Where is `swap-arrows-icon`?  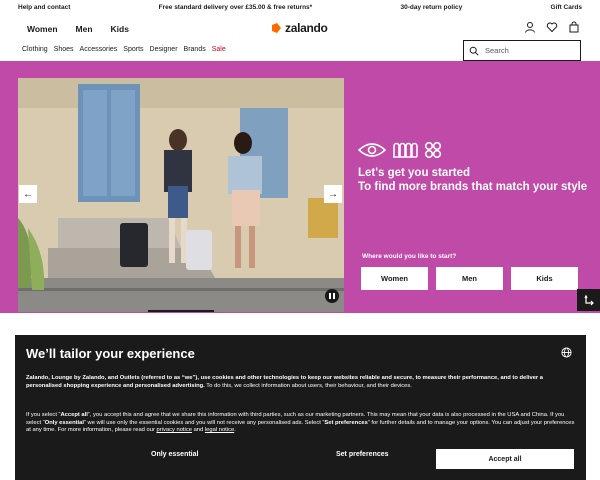 swap-arrows-icon is located at coordinates (588, 300).